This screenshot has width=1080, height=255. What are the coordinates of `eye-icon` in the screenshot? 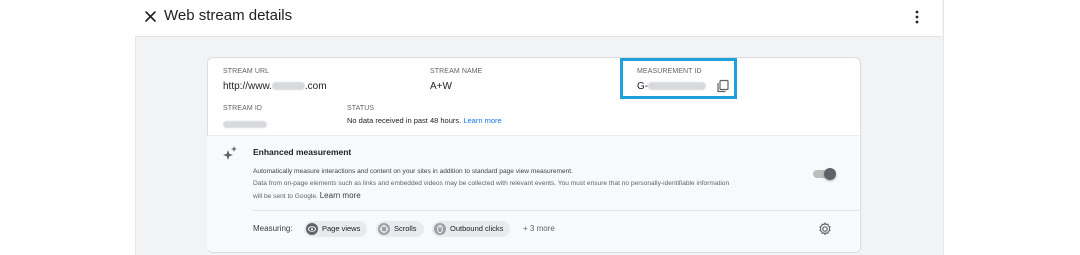 It's located at (312, 229).